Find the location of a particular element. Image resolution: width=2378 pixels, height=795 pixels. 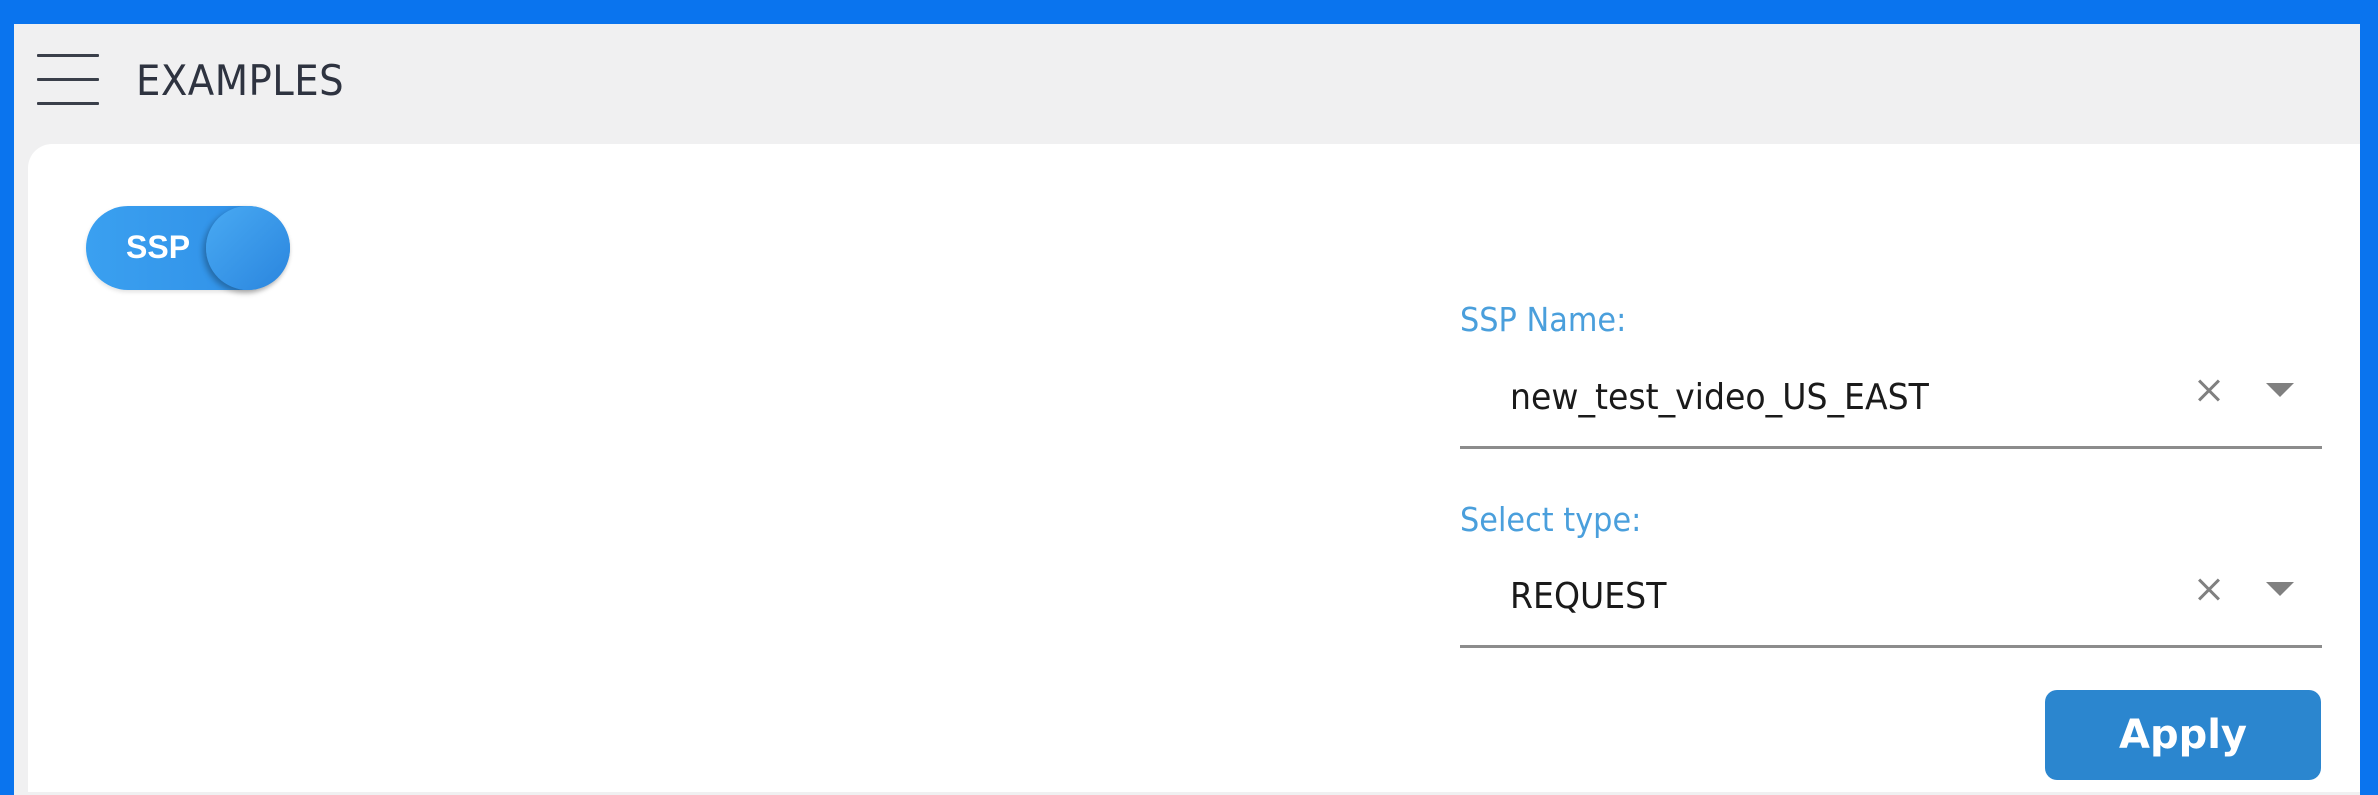

ssp-toggle: SSP is located at coordinates (188, 248).